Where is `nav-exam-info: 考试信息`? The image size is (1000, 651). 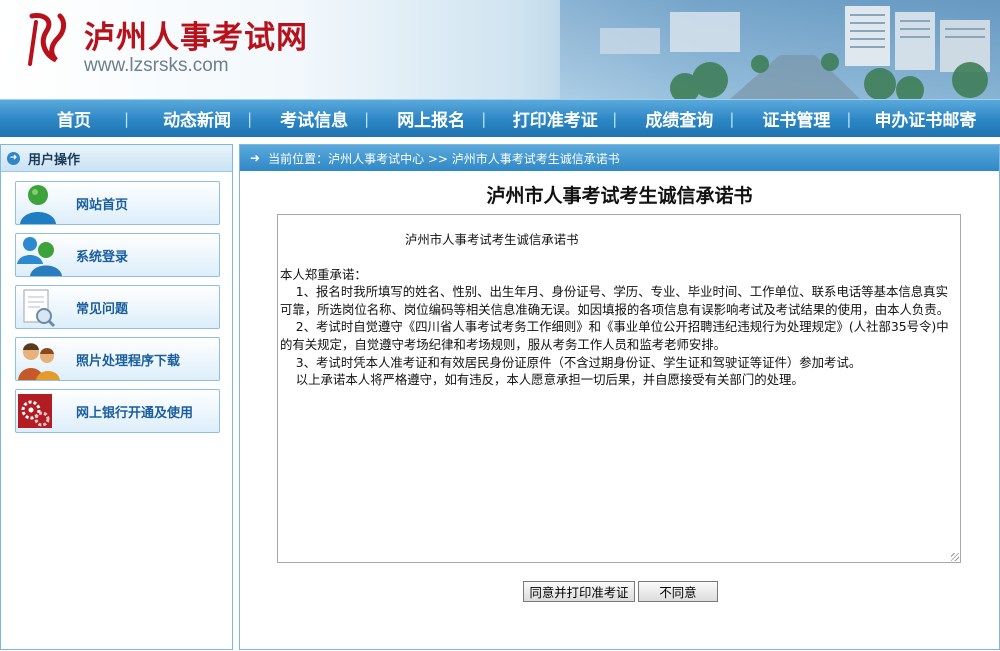
nav-exam-info: 考试信息 is located at coordinates (314, 118).